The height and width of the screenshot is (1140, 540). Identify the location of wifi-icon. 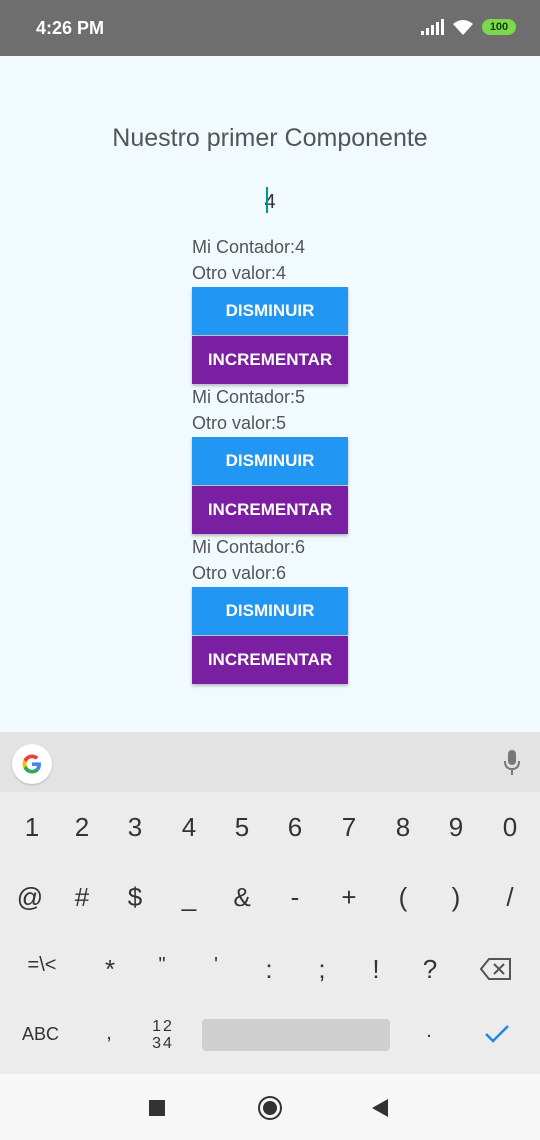
(463, 27).